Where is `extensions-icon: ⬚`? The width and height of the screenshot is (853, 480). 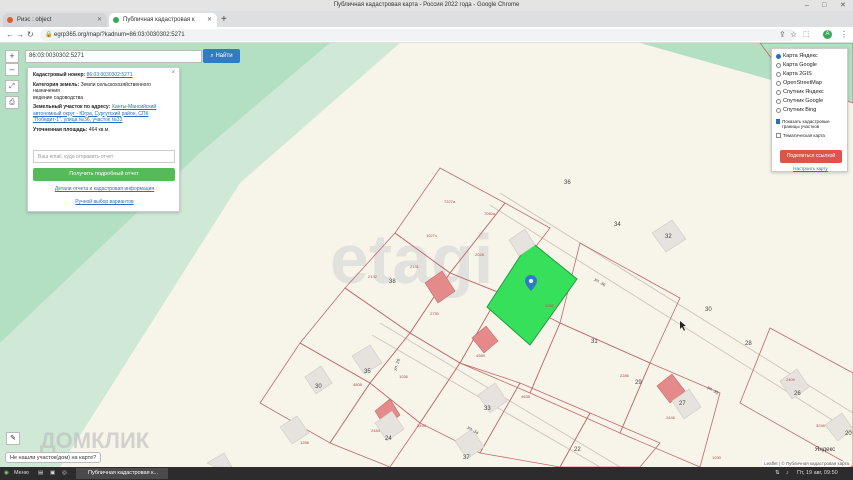 extensions-icon: ⬚ is located at coordinates (806, 35).